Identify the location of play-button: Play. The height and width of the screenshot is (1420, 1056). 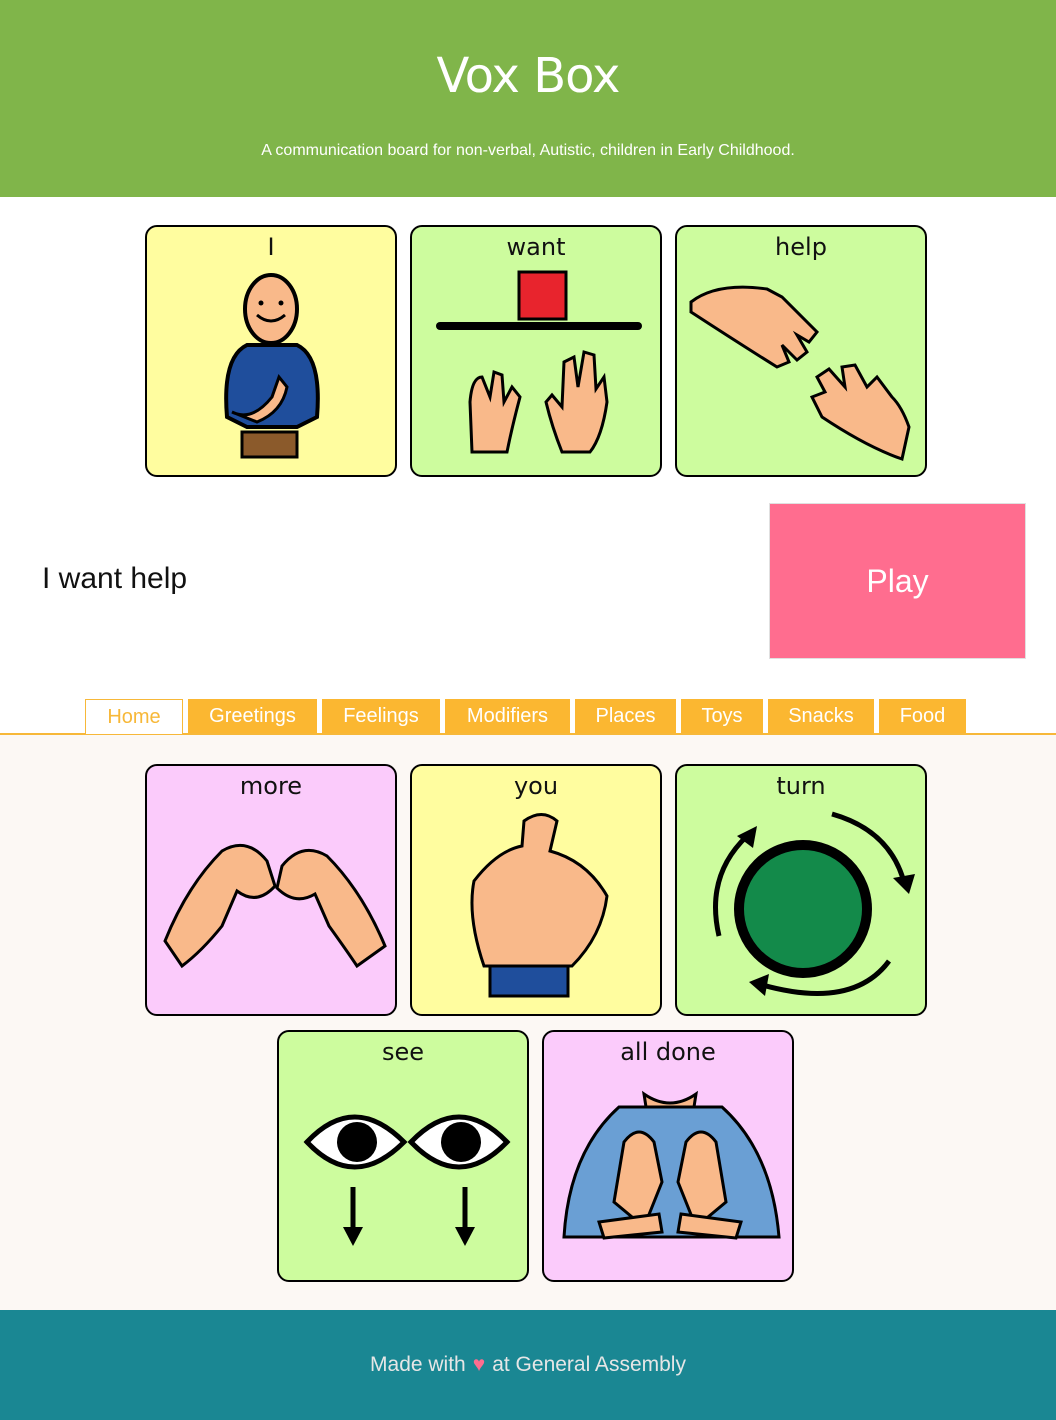
(897, 581).